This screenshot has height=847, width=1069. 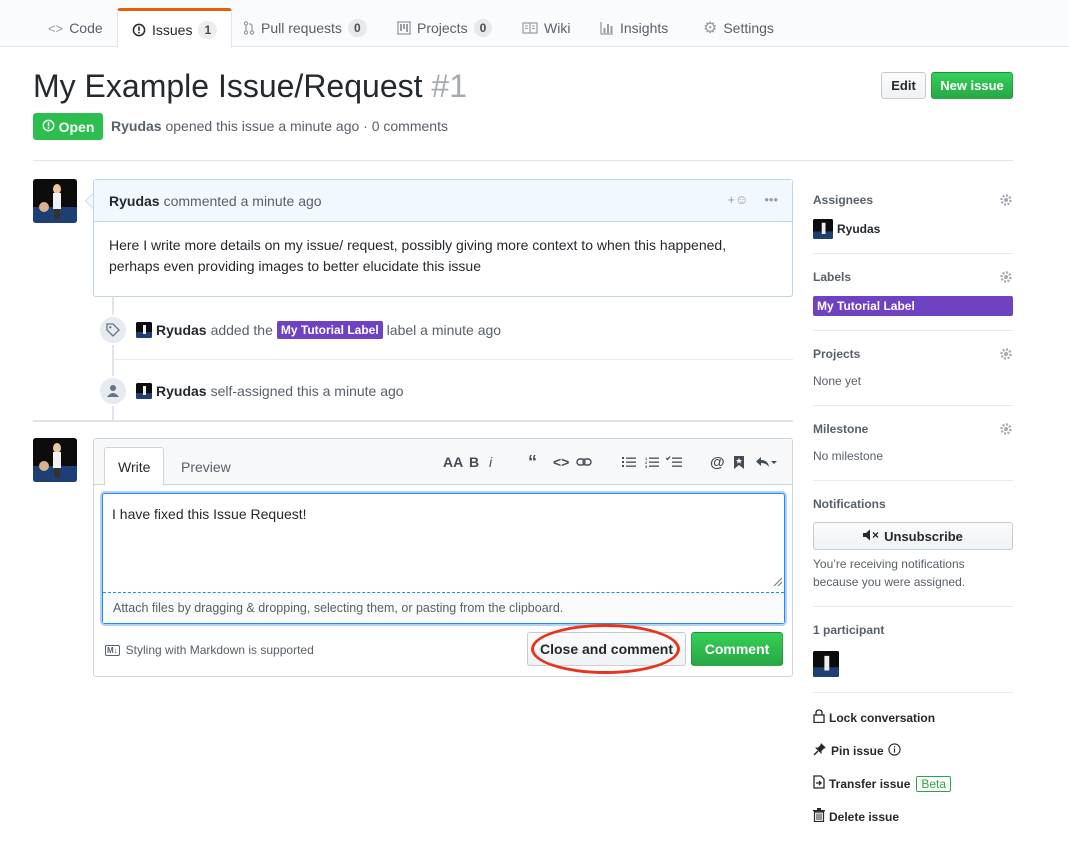 I want to click on sidebar-label: My Tutorial Label, so click(x=913, y=306).